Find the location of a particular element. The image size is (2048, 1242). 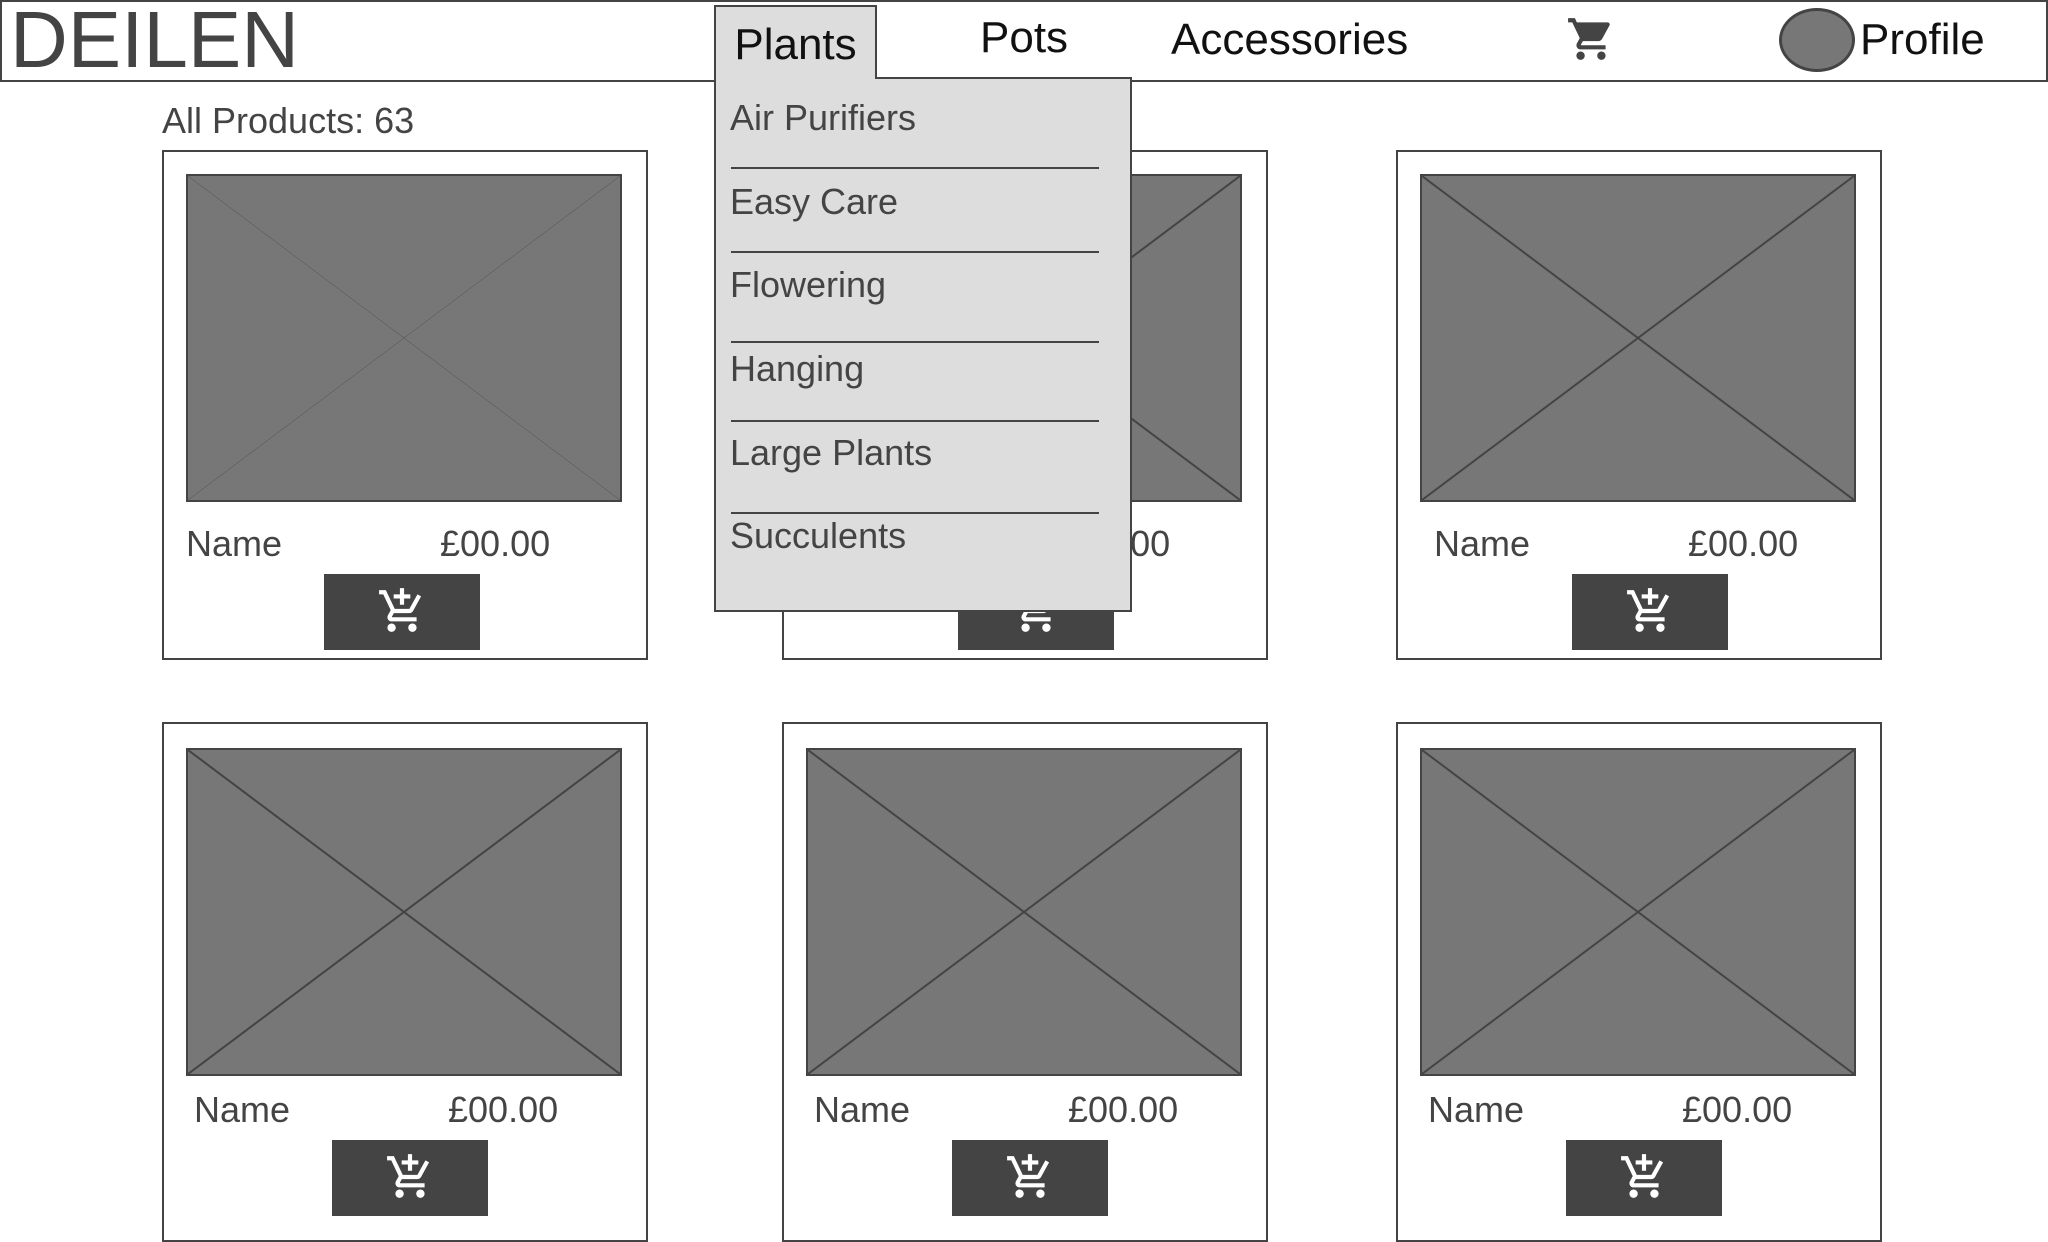

nav-tab-accessories: Accessories is located at coordinates (1289, 40).